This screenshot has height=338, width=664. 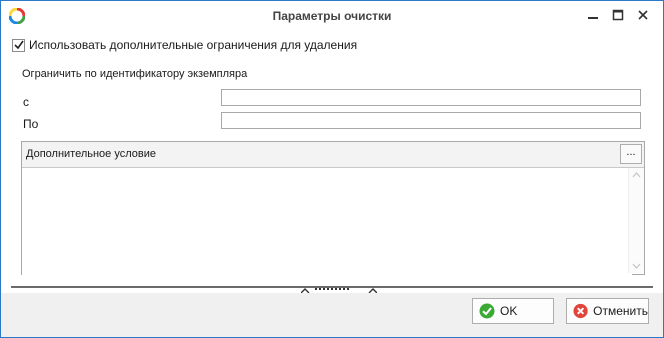 I want to click on cancel-circle-icon, so click(x=580, y=311).